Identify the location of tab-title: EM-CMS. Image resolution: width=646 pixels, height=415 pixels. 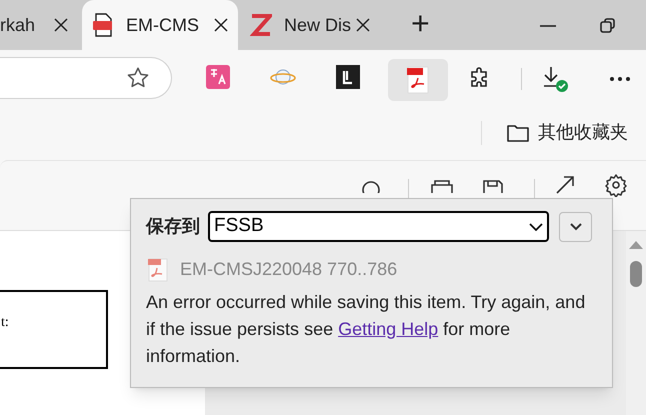
(162, 25).